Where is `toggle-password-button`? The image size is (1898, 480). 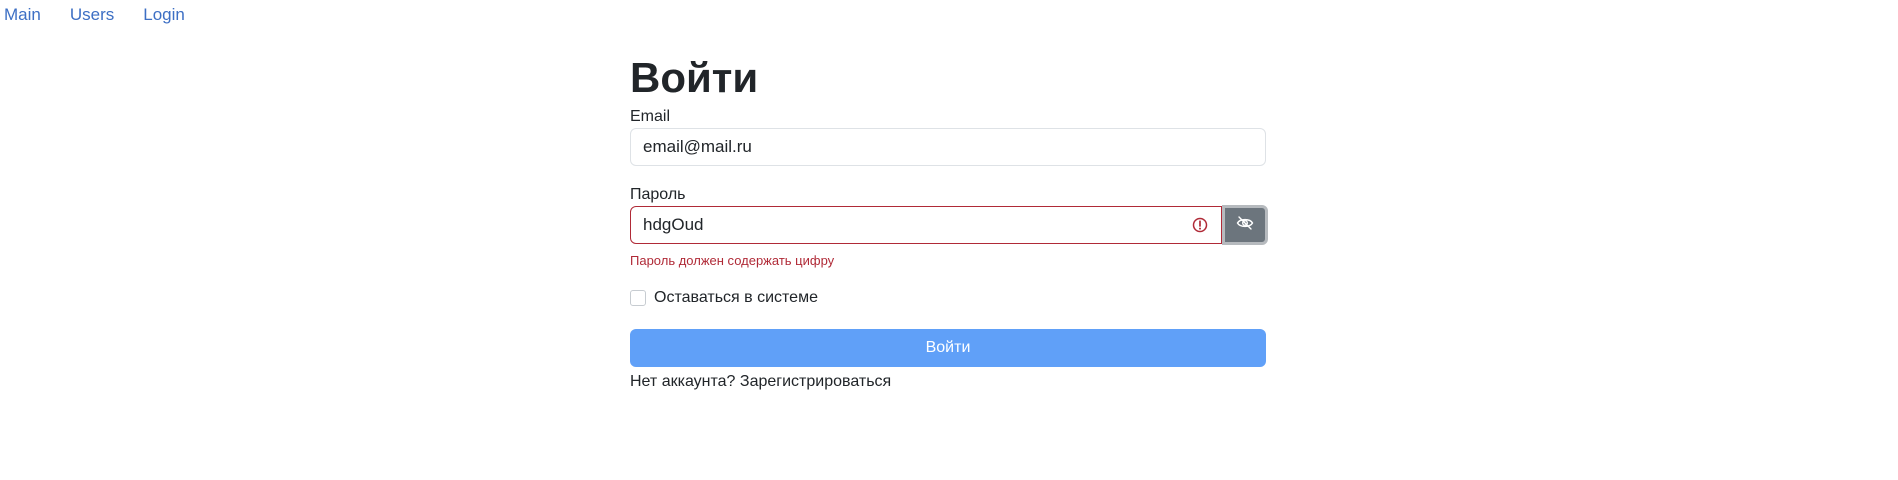
toggle-password-button is located at coordinates (1245, 225).